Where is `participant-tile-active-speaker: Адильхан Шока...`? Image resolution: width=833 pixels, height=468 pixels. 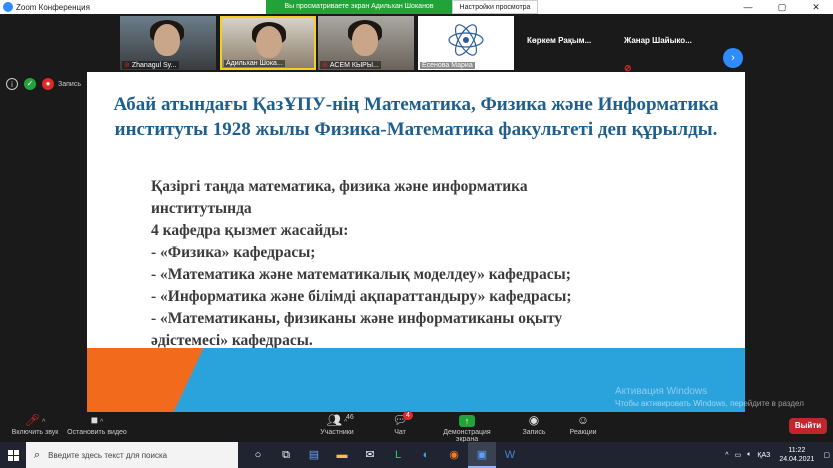
participant-tile-active-speaker: Адильхан Шока... is located at coordinates (268, 43).